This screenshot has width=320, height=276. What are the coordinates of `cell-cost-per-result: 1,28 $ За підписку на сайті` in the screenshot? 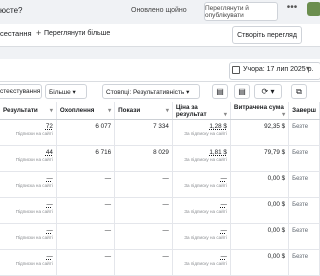 It's located at (201, 132).